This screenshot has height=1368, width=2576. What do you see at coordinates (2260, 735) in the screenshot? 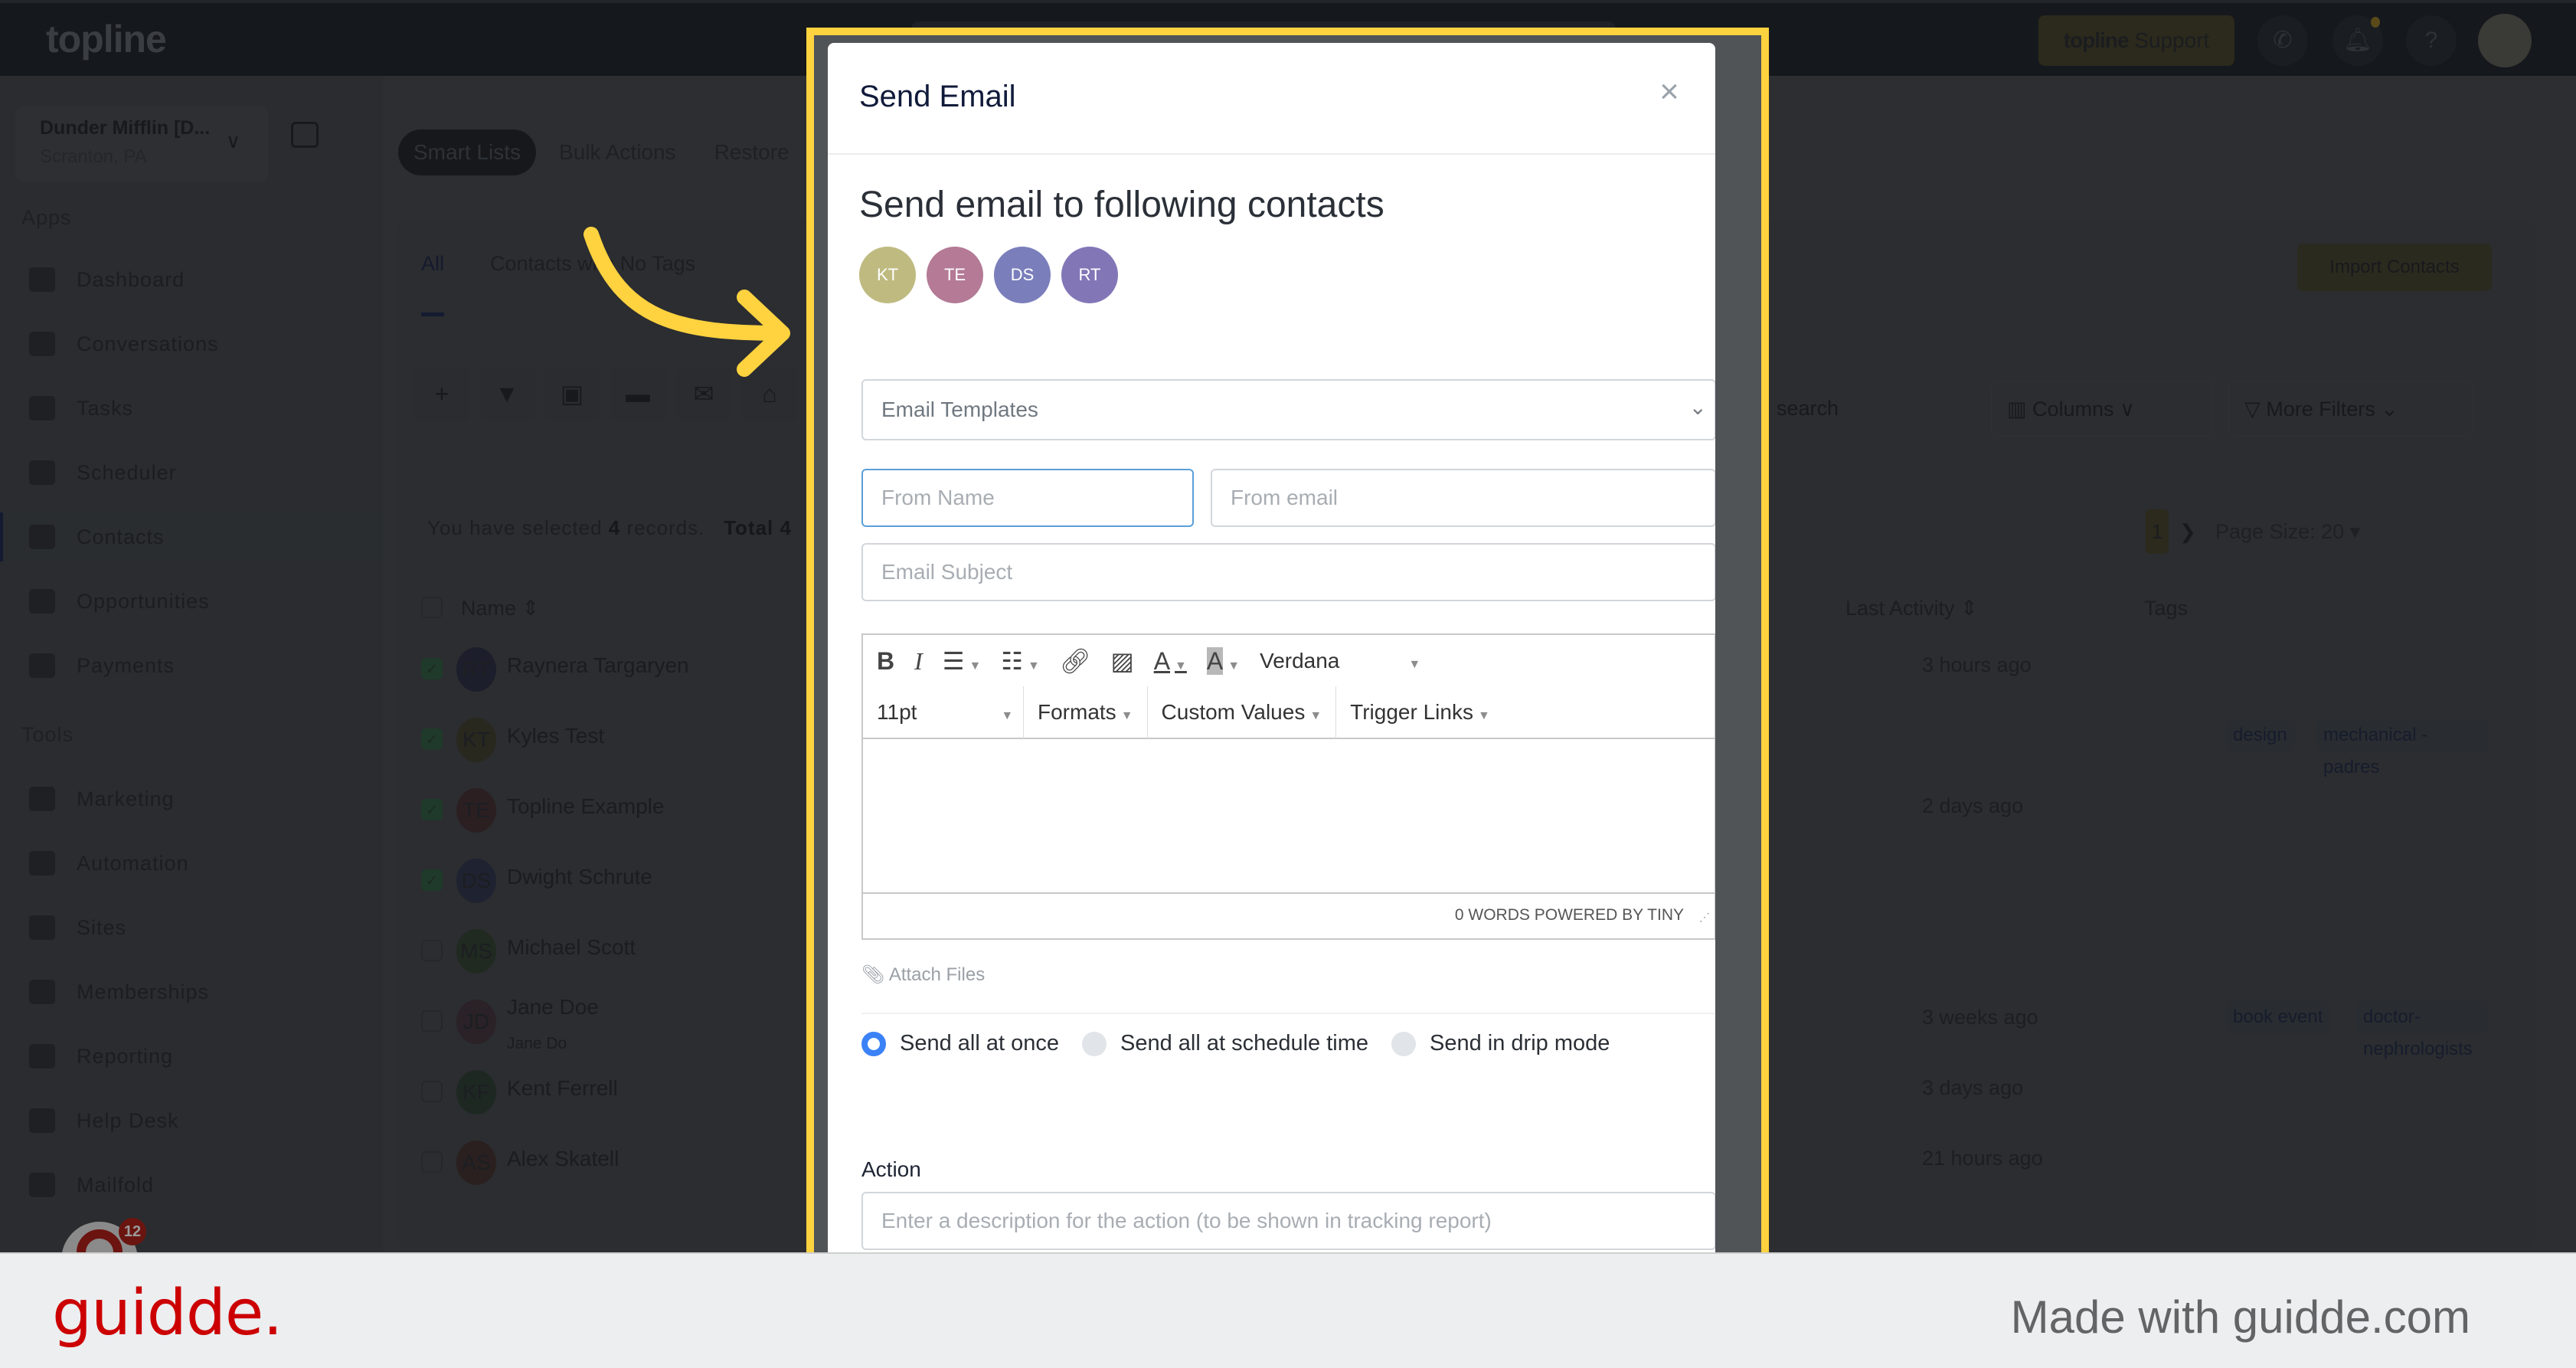
I see `tag-badge: design` at bounding box center [2260, 735].